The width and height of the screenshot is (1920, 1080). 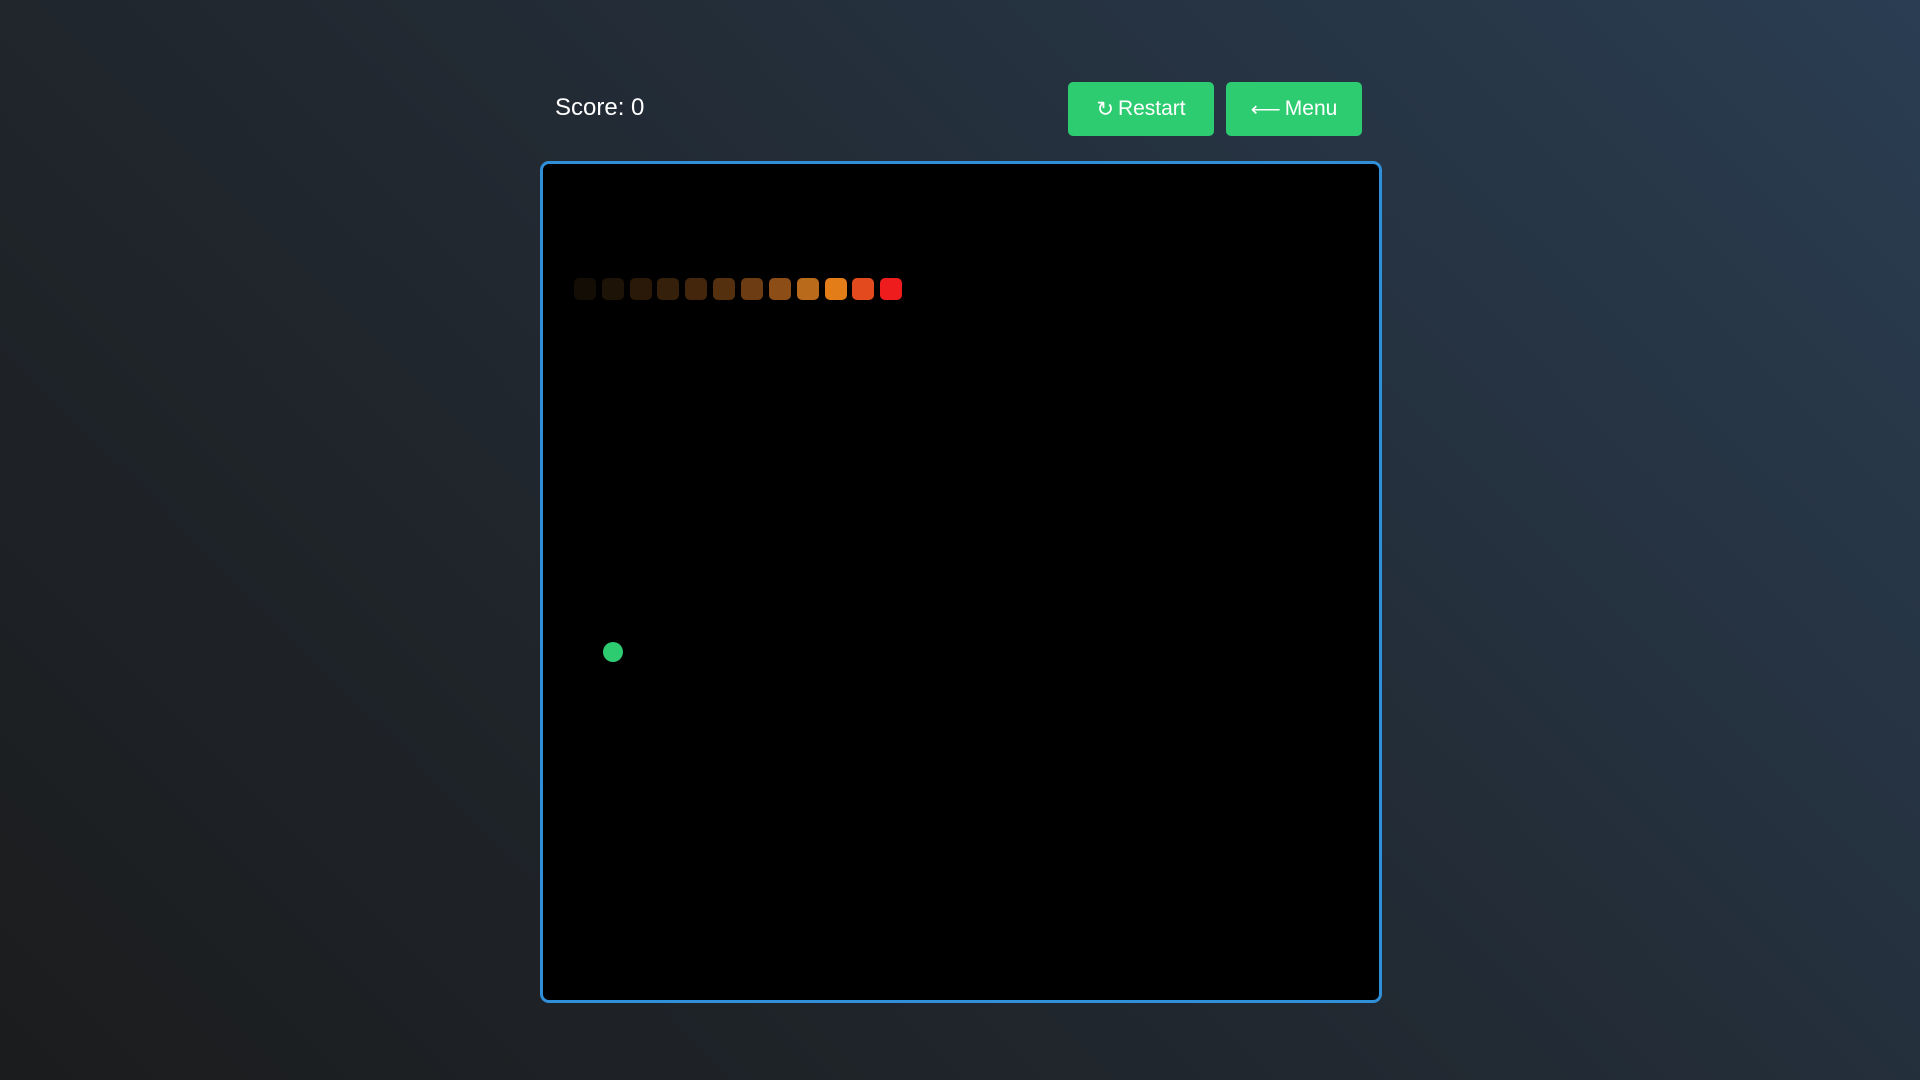 I want to click on restart-button: ↻ Restart, so click(x=1141, y=109).